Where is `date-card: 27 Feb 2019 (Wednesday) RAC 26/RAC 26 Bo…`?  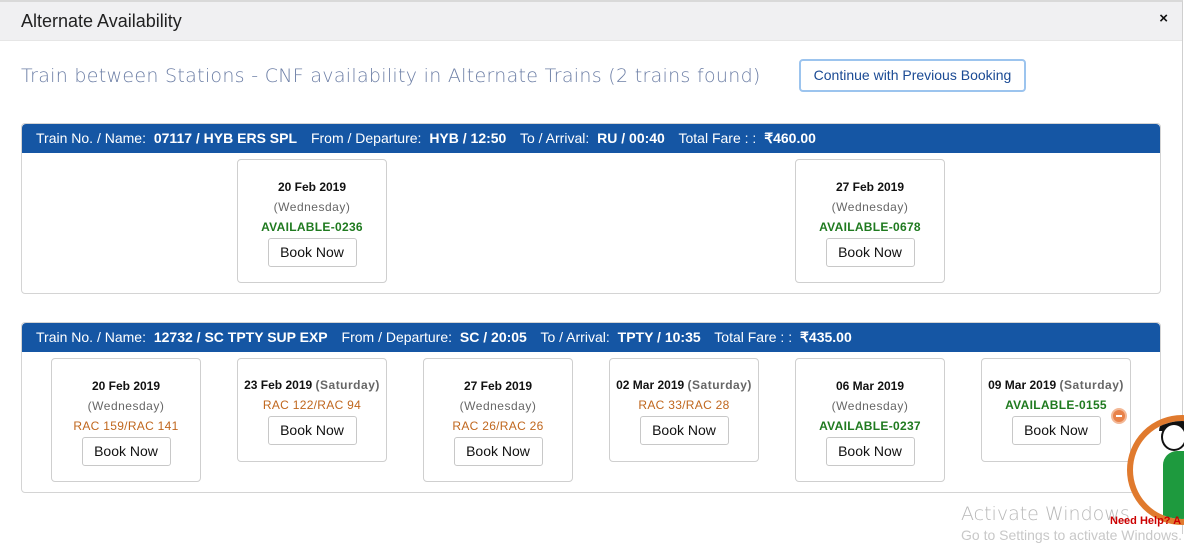
date-card: 27 Feb 2019 (Wednesday) RAC 26/RAC 26 Bo… is located at coordinates (498, 420).